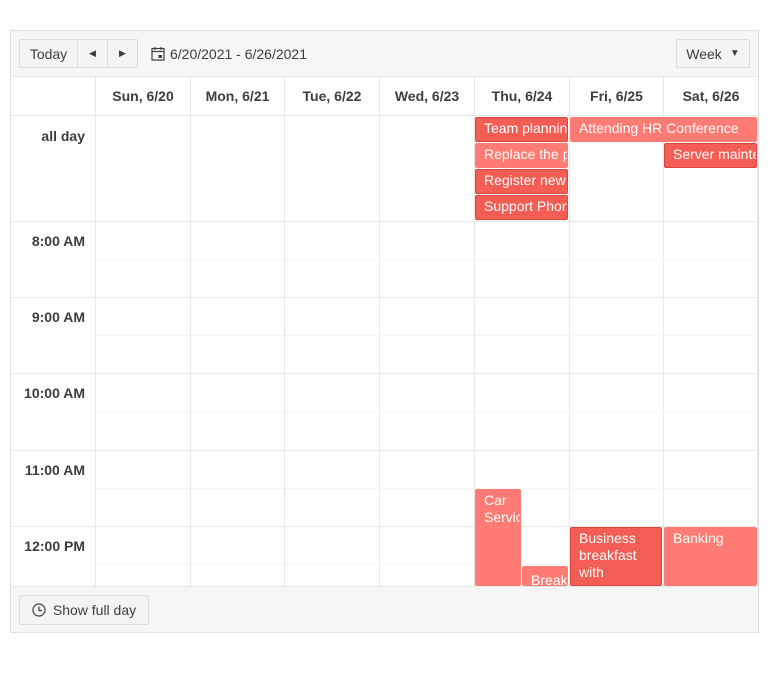 This screenshot has width=770, height=694. I want to click on day-header: Sat, 6/26, so click(710, 96).